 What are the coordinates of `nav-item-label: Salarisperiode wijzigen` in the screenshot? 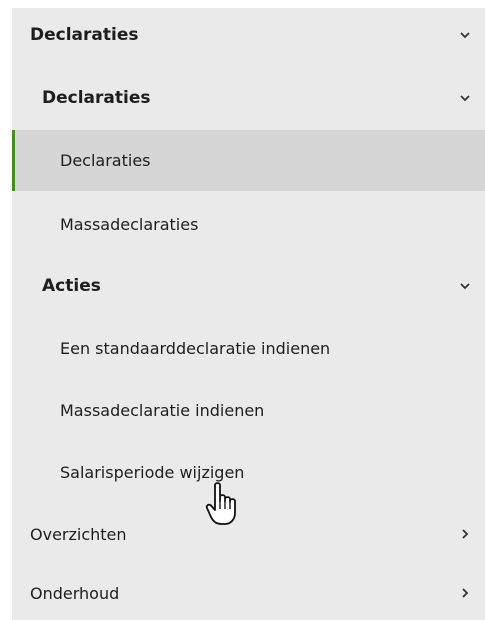 It's located at (152, 472).